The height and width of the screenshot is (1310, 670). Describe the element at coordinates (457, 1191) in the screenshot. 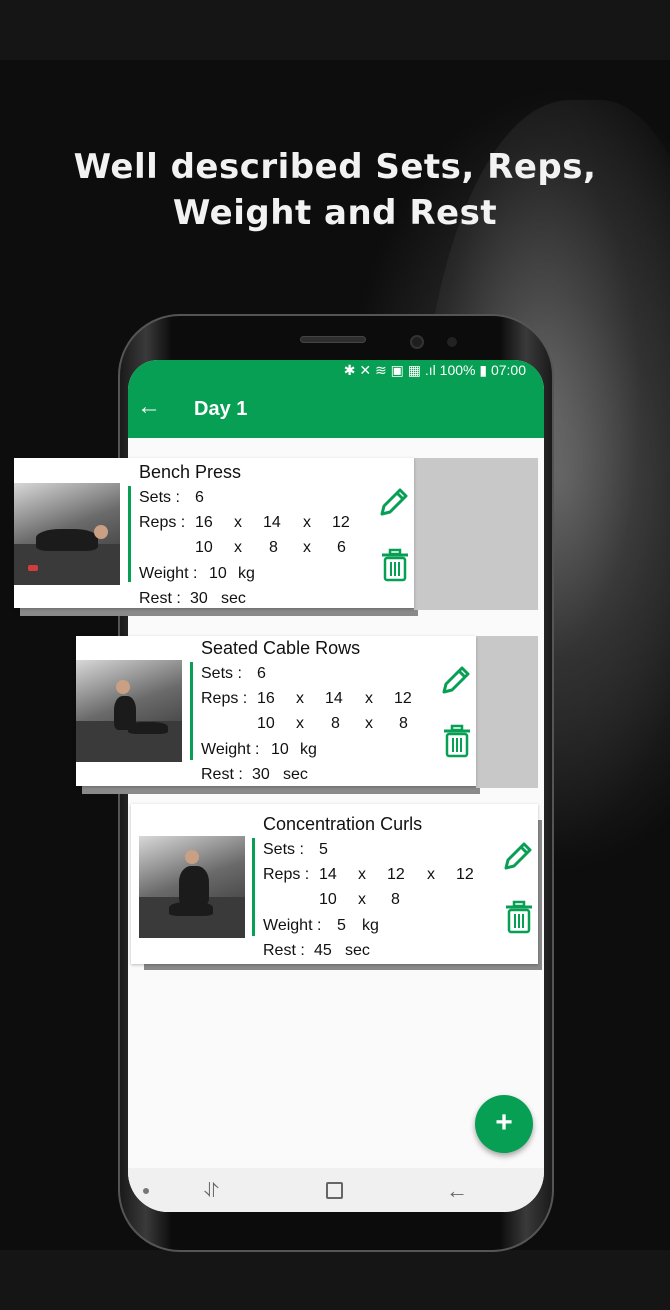

I see `nav-back-icon: ←` at that location.